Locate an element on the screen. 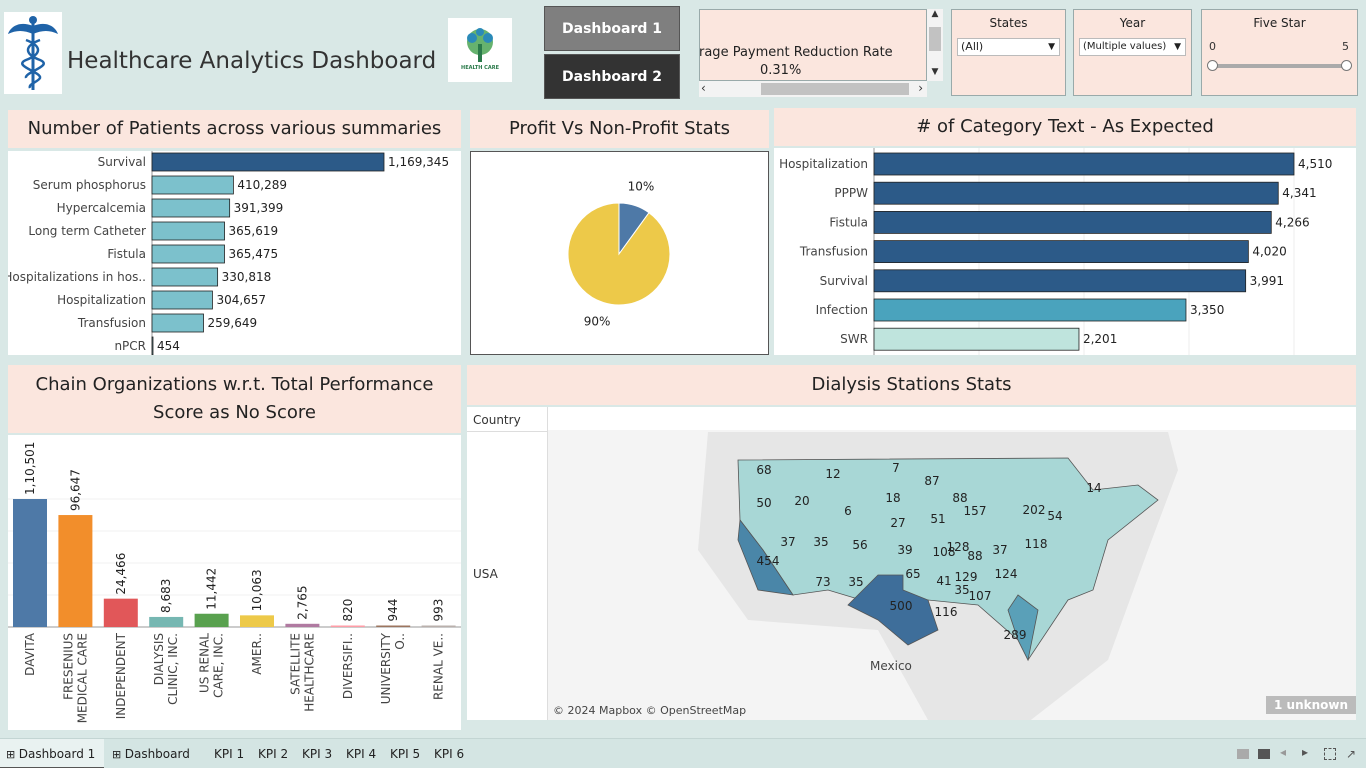 The image size is (1366, 768). station-count-label: 108 is located at coordinates (944, 552).